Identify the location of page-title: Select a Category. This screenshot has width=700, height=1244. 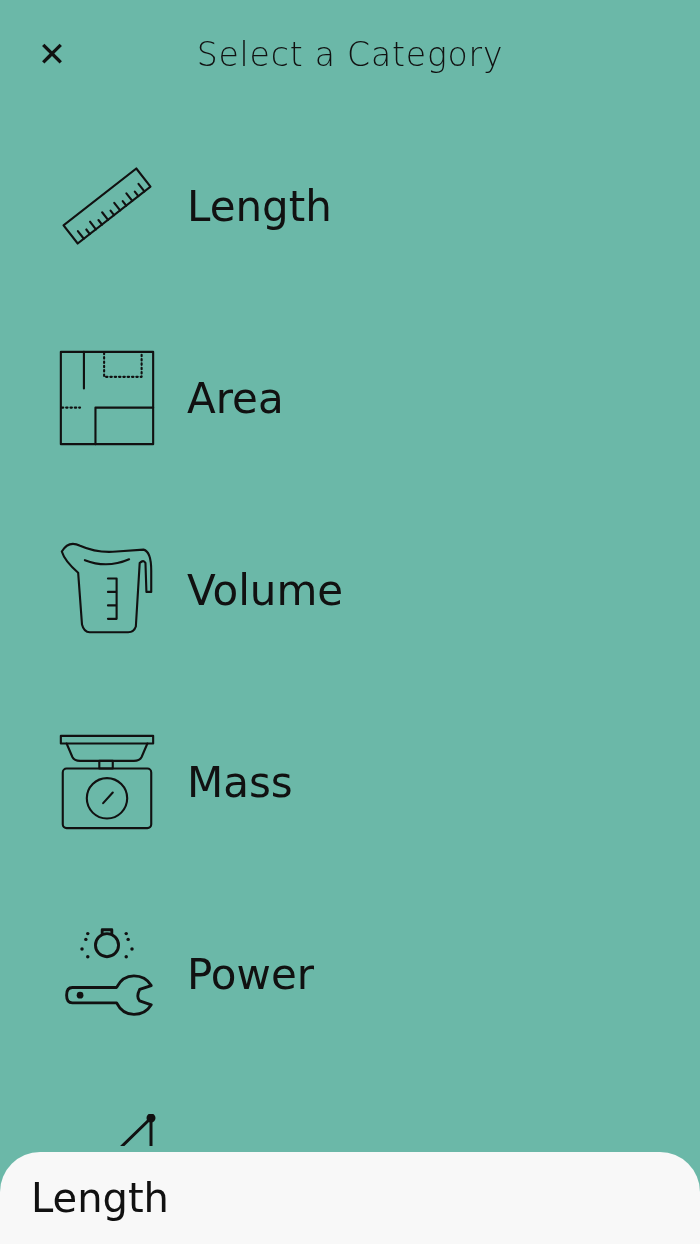
(350, 55).